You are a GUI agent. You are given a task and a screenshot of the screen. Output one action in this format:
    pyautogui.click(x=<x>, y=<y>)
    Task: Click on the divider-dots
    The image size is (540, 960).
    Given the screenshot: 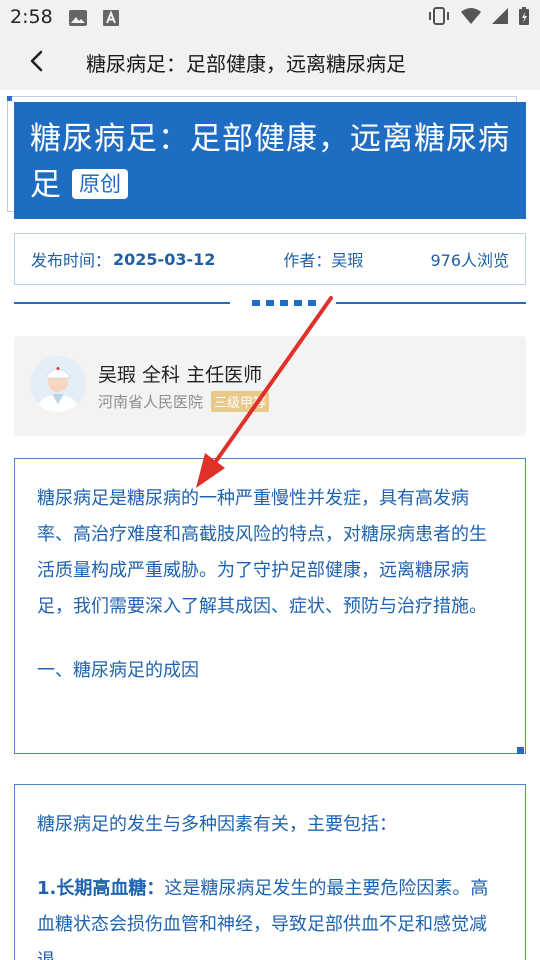 What is the action you would take?
    pyautogui.click(x=284, y=303)
    